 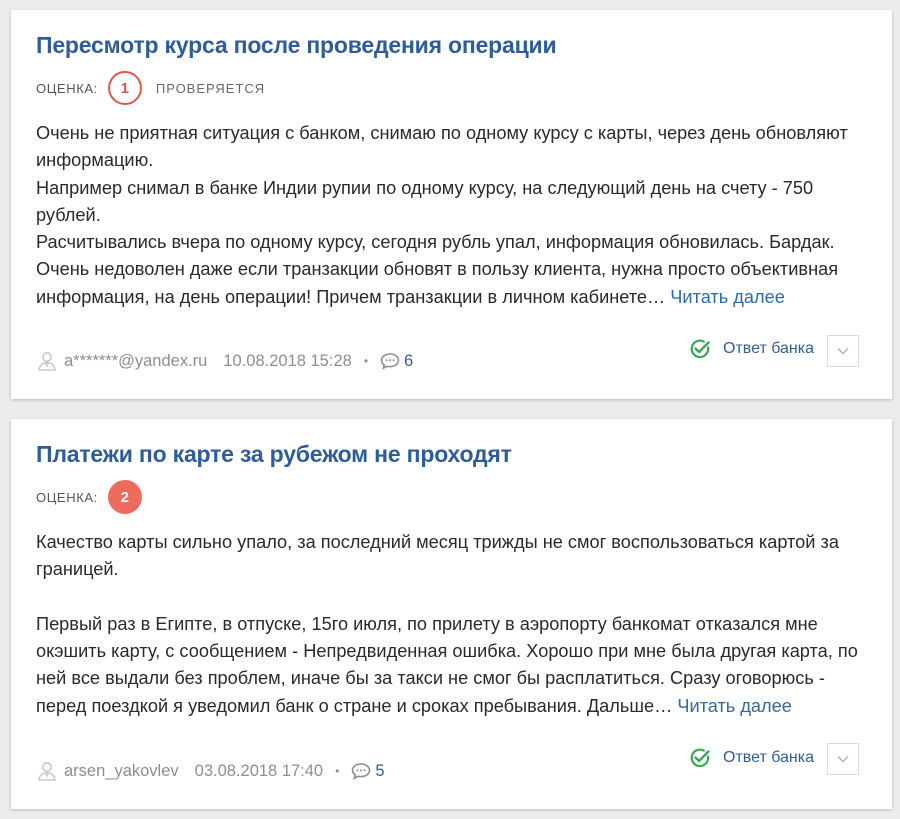 I want to click on rating-badge: 1, so click(x=124, y=88).